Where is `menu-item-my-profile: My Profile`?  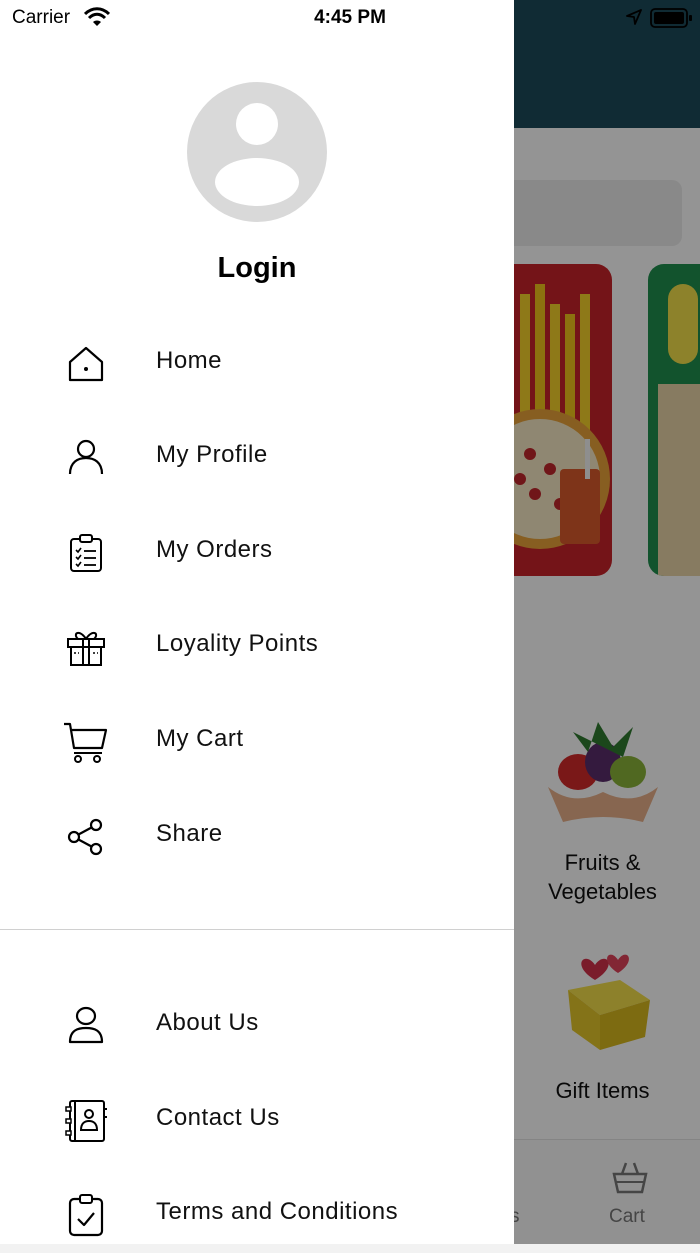
menu-item-my-profile: My Profile is located at coordinates (257, 456).